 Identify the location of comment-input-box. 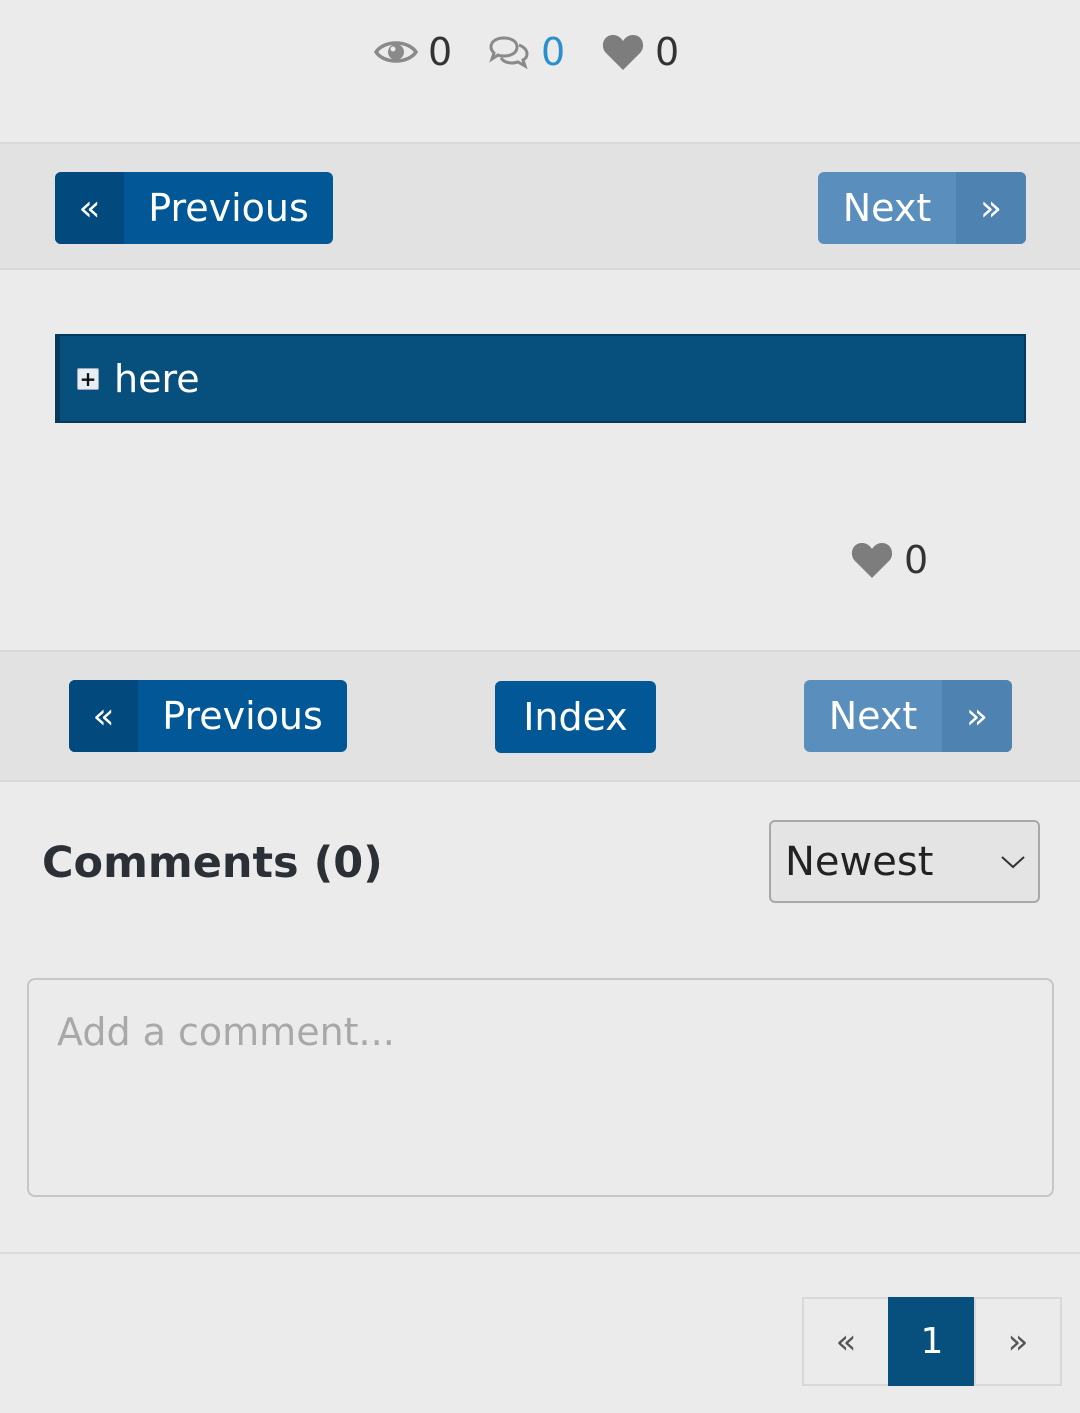
(540, 1087).